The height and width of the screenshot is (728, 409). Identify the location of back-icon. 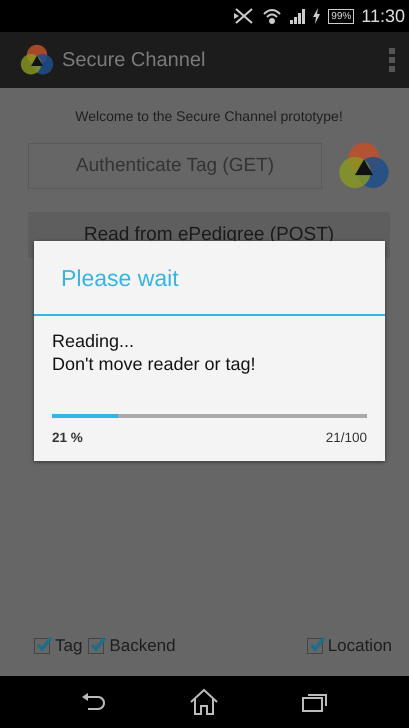
(94, 702).